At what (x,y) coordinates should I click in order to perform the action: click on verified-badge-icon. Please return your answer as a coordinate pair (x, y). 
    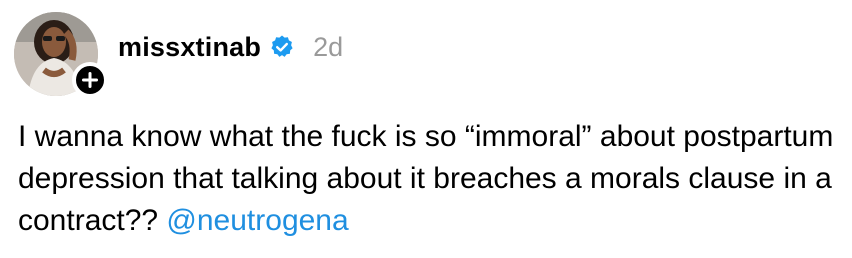
    Looking at the image, I should click on (282, 47).